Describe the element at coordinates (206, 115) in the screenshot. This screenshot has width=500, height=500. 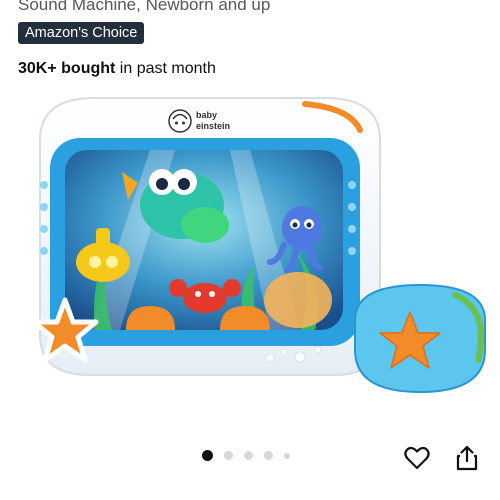
I see `brand-line1: baby` at that location.